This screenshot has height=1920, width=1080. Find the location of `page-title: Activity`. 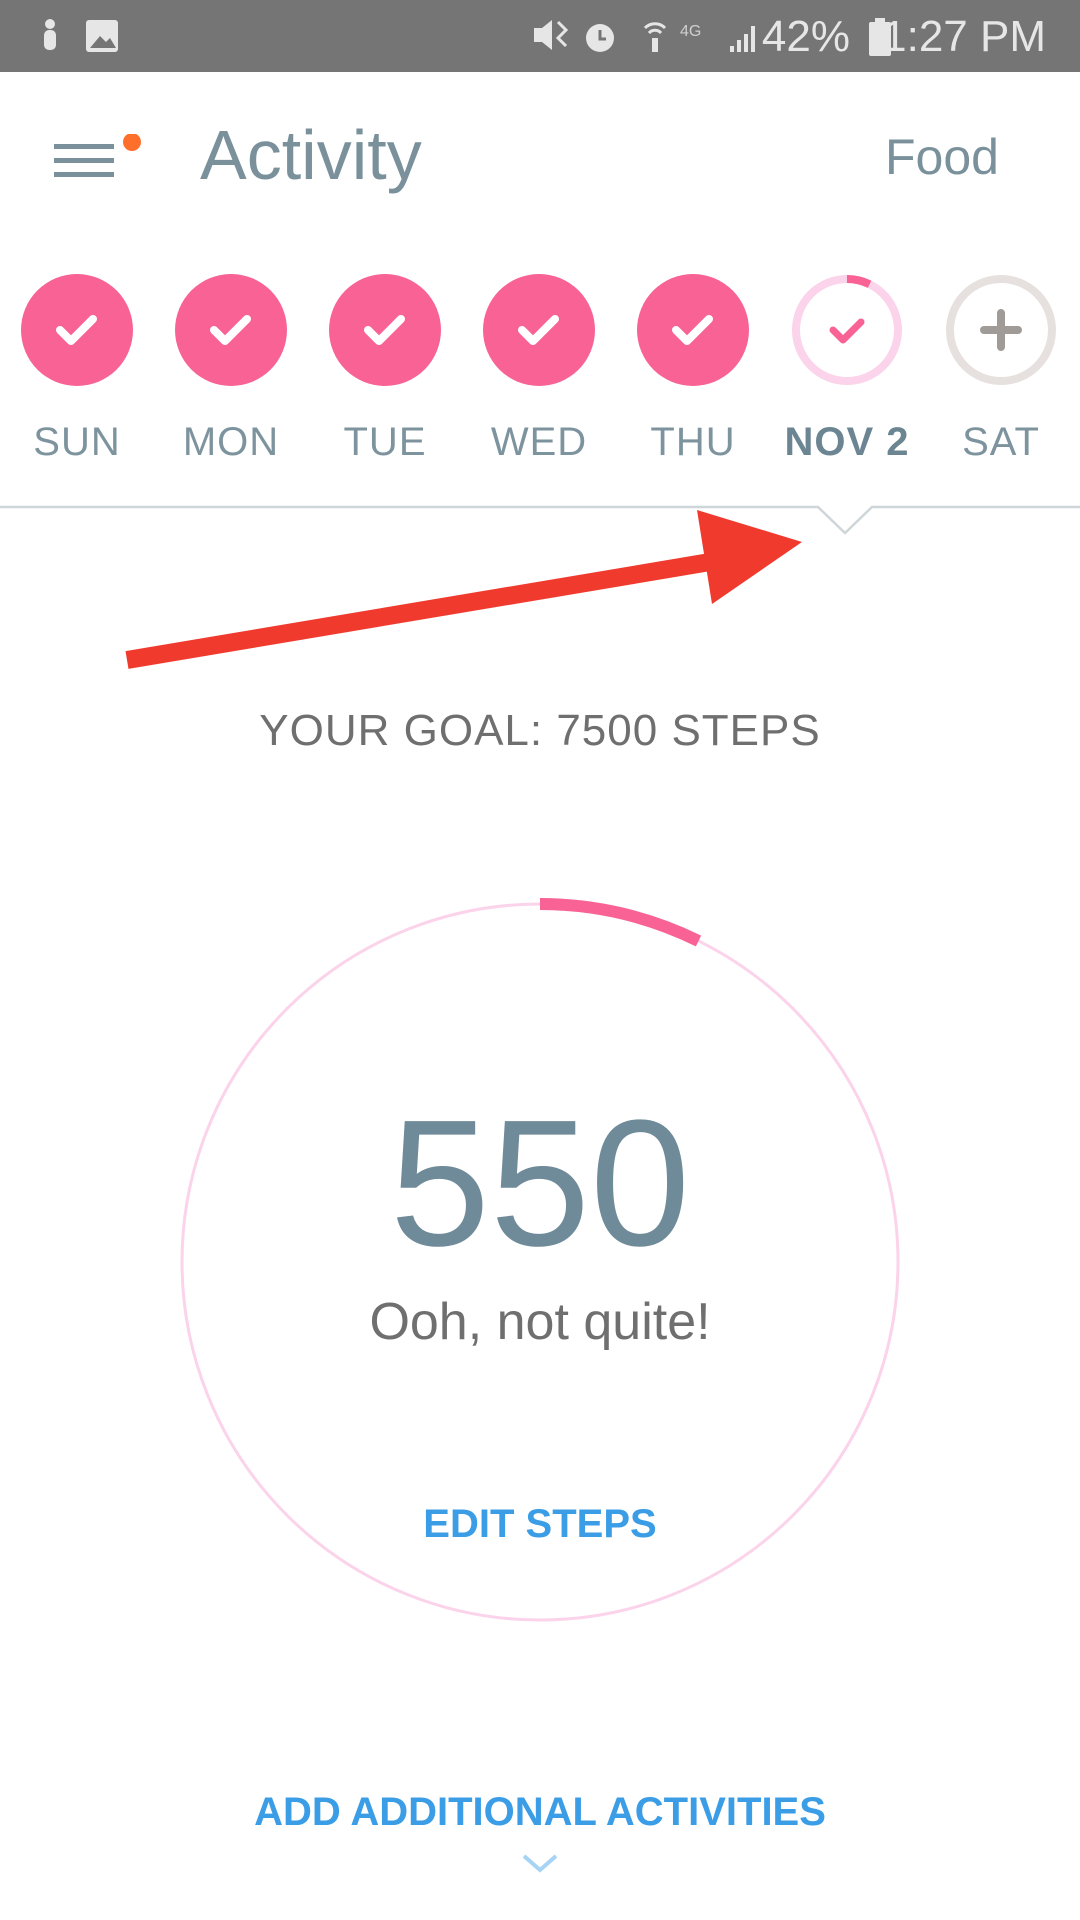

page-title: Activity is located at coordinates (311, 155).